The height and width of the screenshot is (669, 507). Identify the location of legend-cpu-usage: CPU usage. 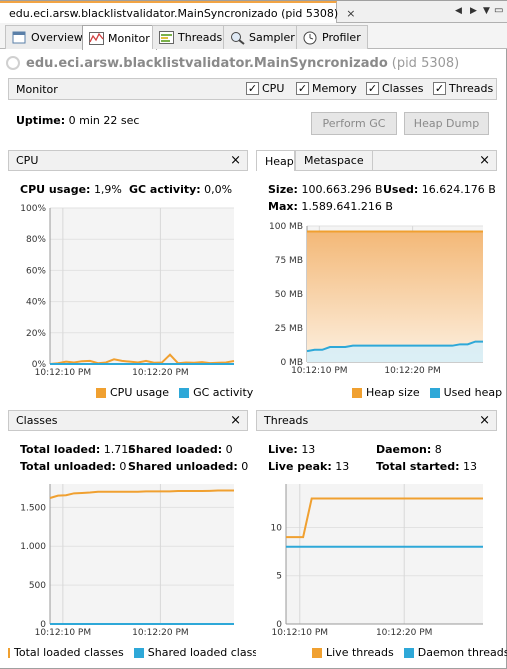
(140, 392).